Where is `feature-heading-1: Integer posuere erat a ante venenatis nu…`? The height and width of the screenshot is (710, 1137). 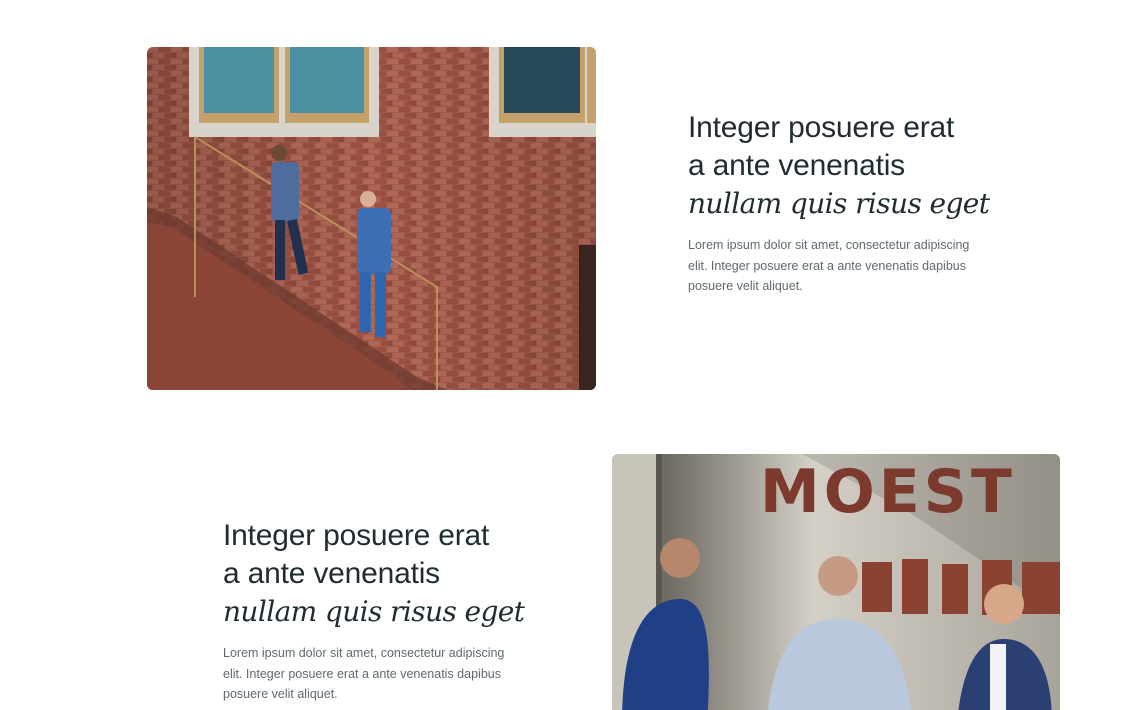 feature-heading-1: Integer posuere erat a ante venenatis nu… is located at coordinates (848, 166).